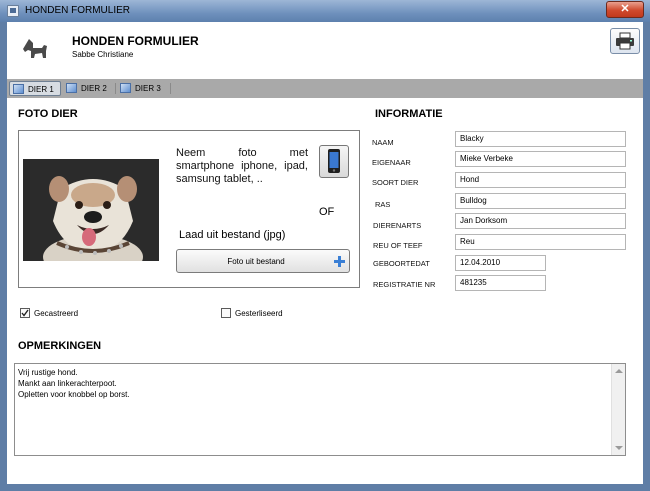 This screenshot has width=650, height=491. Describe the element at coordinates (48, 372) in the screenshot. I see `remarks-line: Vrij rustige hond.` at that location.